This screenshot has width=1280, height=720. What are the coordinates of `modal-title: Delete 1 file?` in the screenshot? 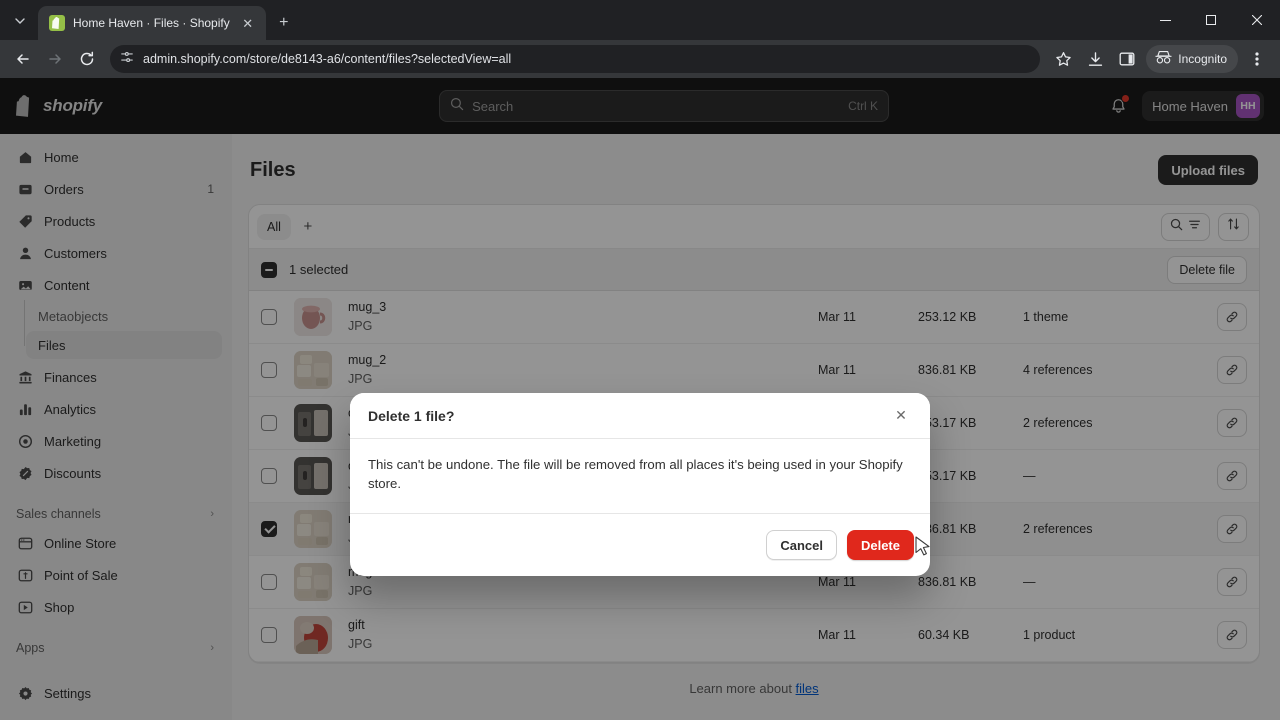 It's located at (411, 415).